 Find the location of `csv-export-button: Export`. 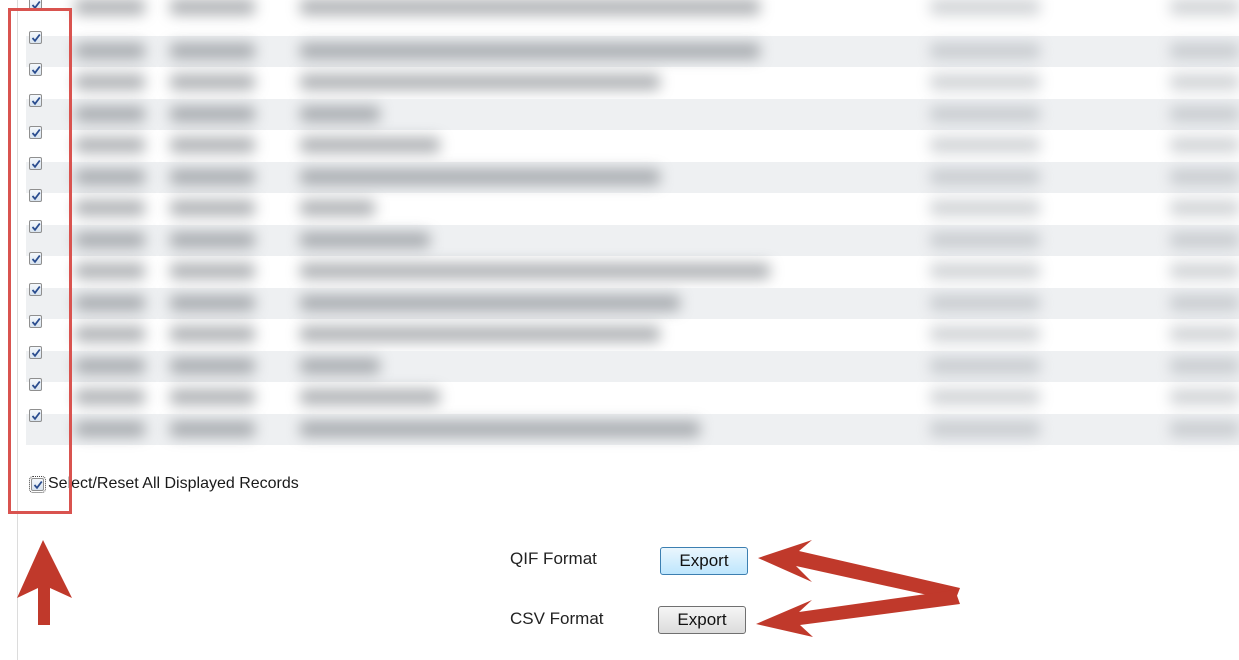

csv-export-button: Export is located at coordinates (702, 620).